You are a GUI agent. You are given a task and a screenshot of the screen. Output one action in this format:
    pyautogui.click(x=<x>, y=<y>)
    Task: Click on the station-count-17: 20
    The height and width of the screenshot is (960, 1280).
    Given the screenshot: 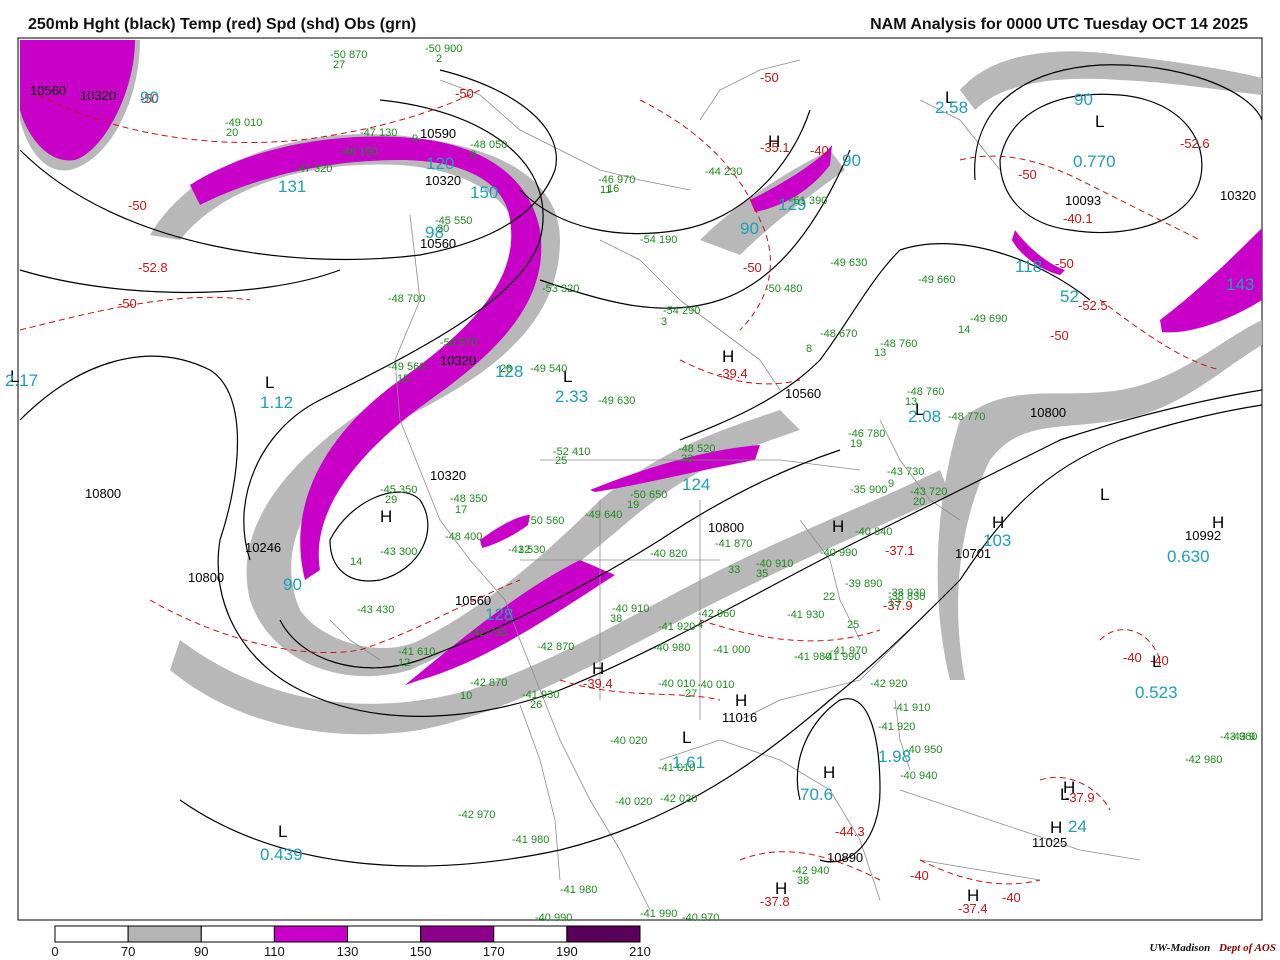 What is the action you would take?
    pyautogui.click(x=919, y=502)
    